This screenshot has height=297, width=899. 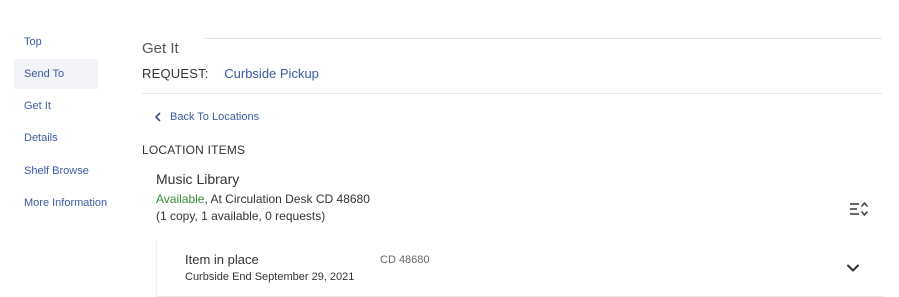 What do you see at coordinates (56, 74) in the screenshot?
I see `sidebar-item-send-to: Send To` at bounding box center [56, 74].